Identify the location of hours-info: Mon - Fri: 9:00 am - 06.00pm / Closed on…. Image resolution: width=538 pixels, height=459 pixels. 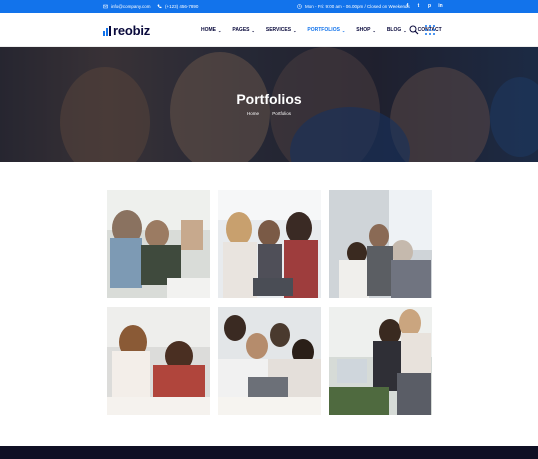
(353, 6).